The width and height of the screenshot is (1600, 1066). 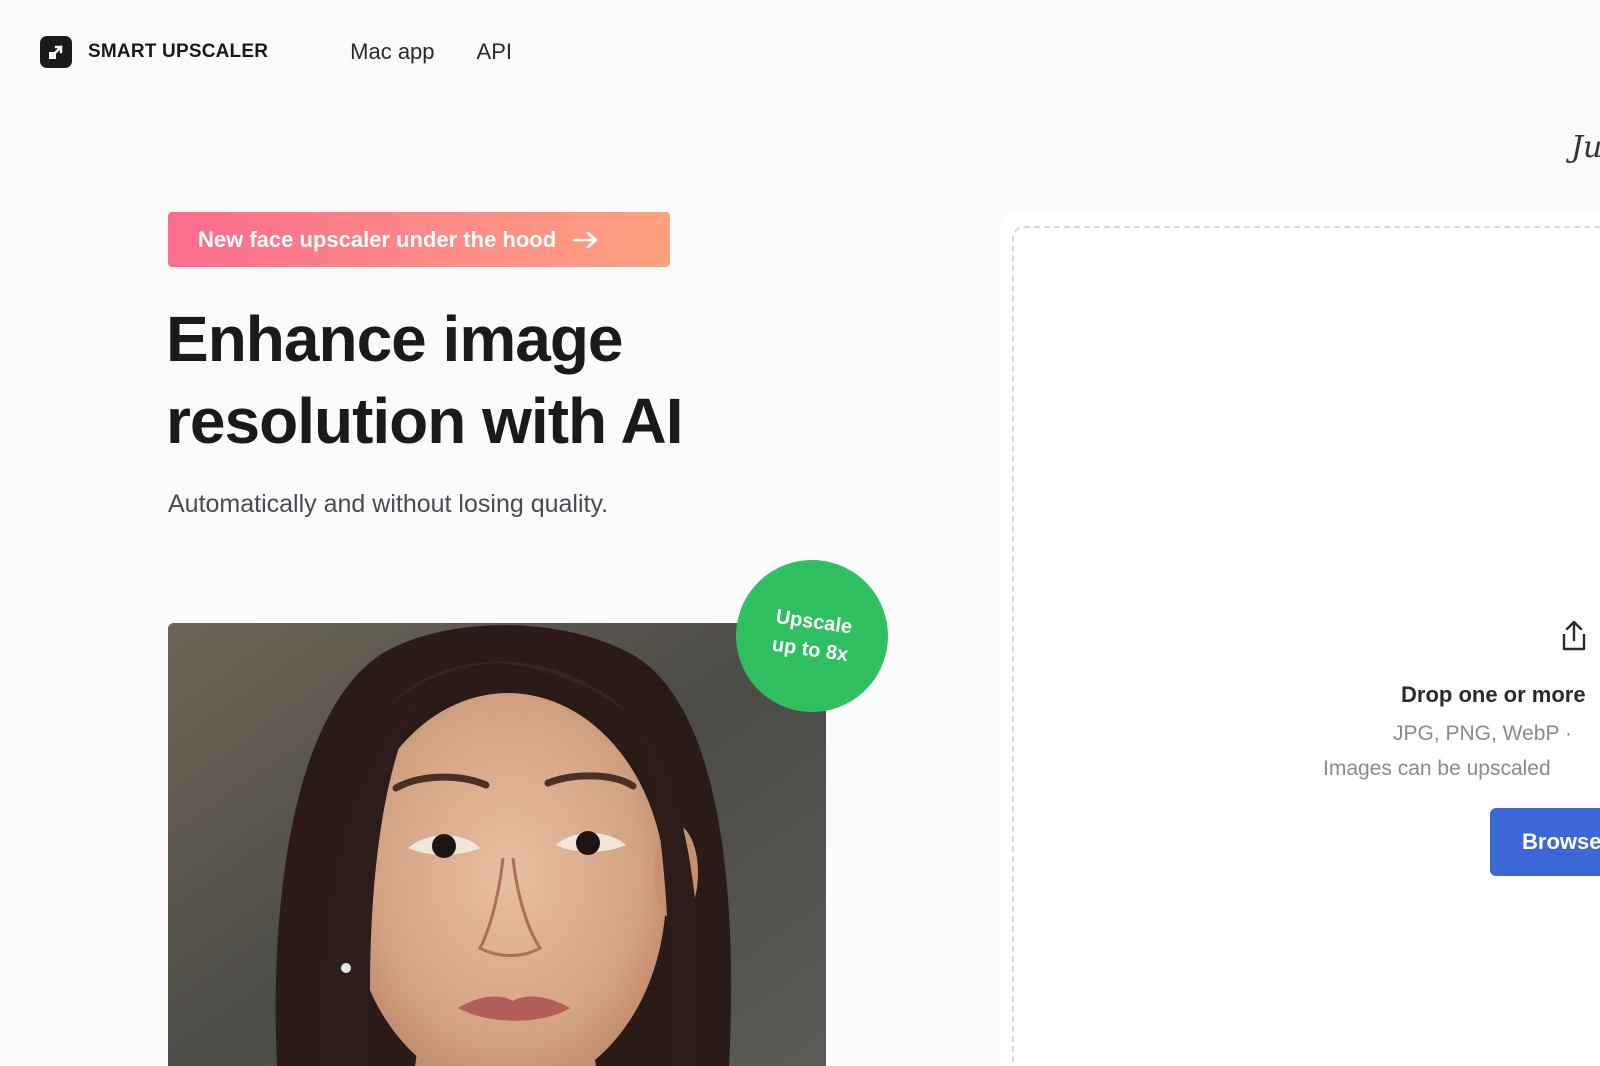 What do you see at coordinates (586, 240) in the screenshot?
I see `arrow-right-icon` at bounding box center [586, 240].